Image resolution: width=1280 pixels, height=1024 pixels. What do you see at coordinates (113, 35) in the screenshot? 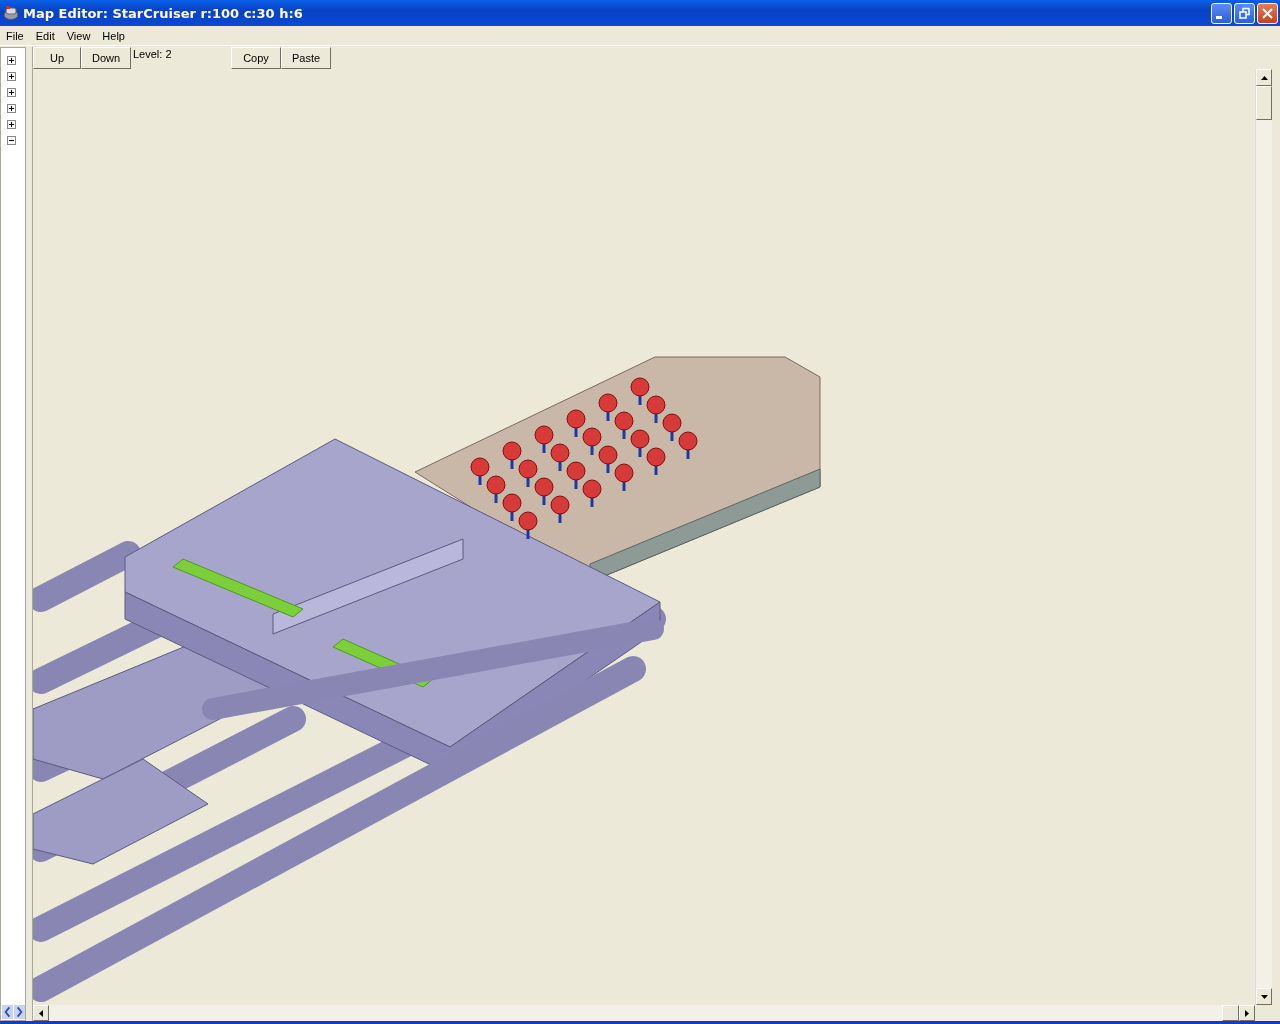
I see `menu-item: Help` at bounding box center [113, 35].